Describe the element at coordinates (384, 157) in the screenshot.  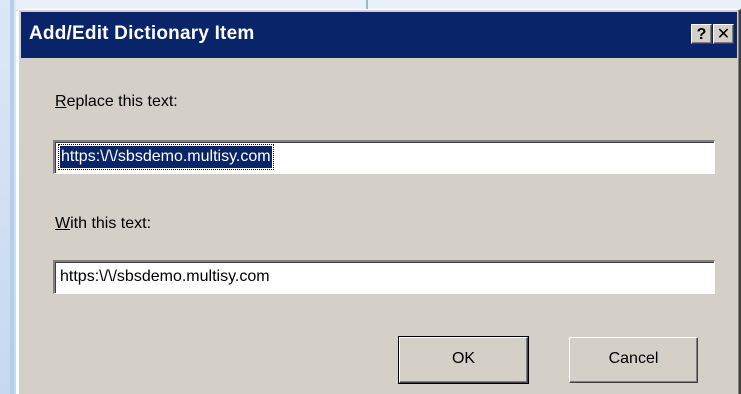
I see `replace-text-input: https:\/\/sbsdemo.multisy.com` at that location.